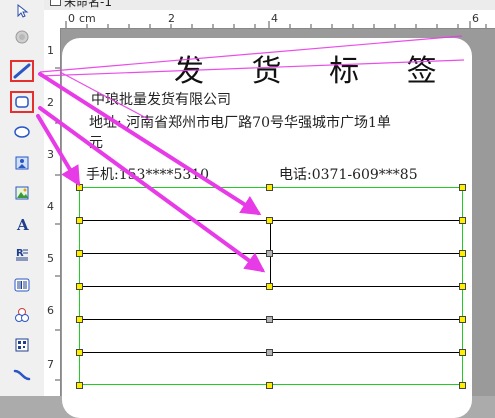 This screenshot has height=418, width=495. I want to click on pan-tool-button, so click(22, 37).